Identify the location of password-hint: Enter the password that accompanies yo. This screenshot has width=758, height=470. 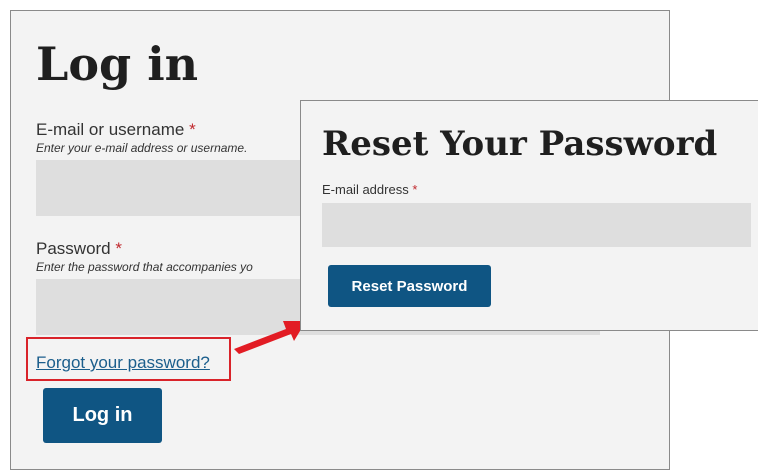
(144, 267).